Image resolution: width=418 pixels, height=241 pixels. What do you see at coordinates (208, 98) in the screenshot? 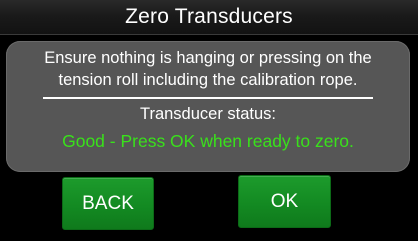
I see `divider` at bounding box center [208, 98].